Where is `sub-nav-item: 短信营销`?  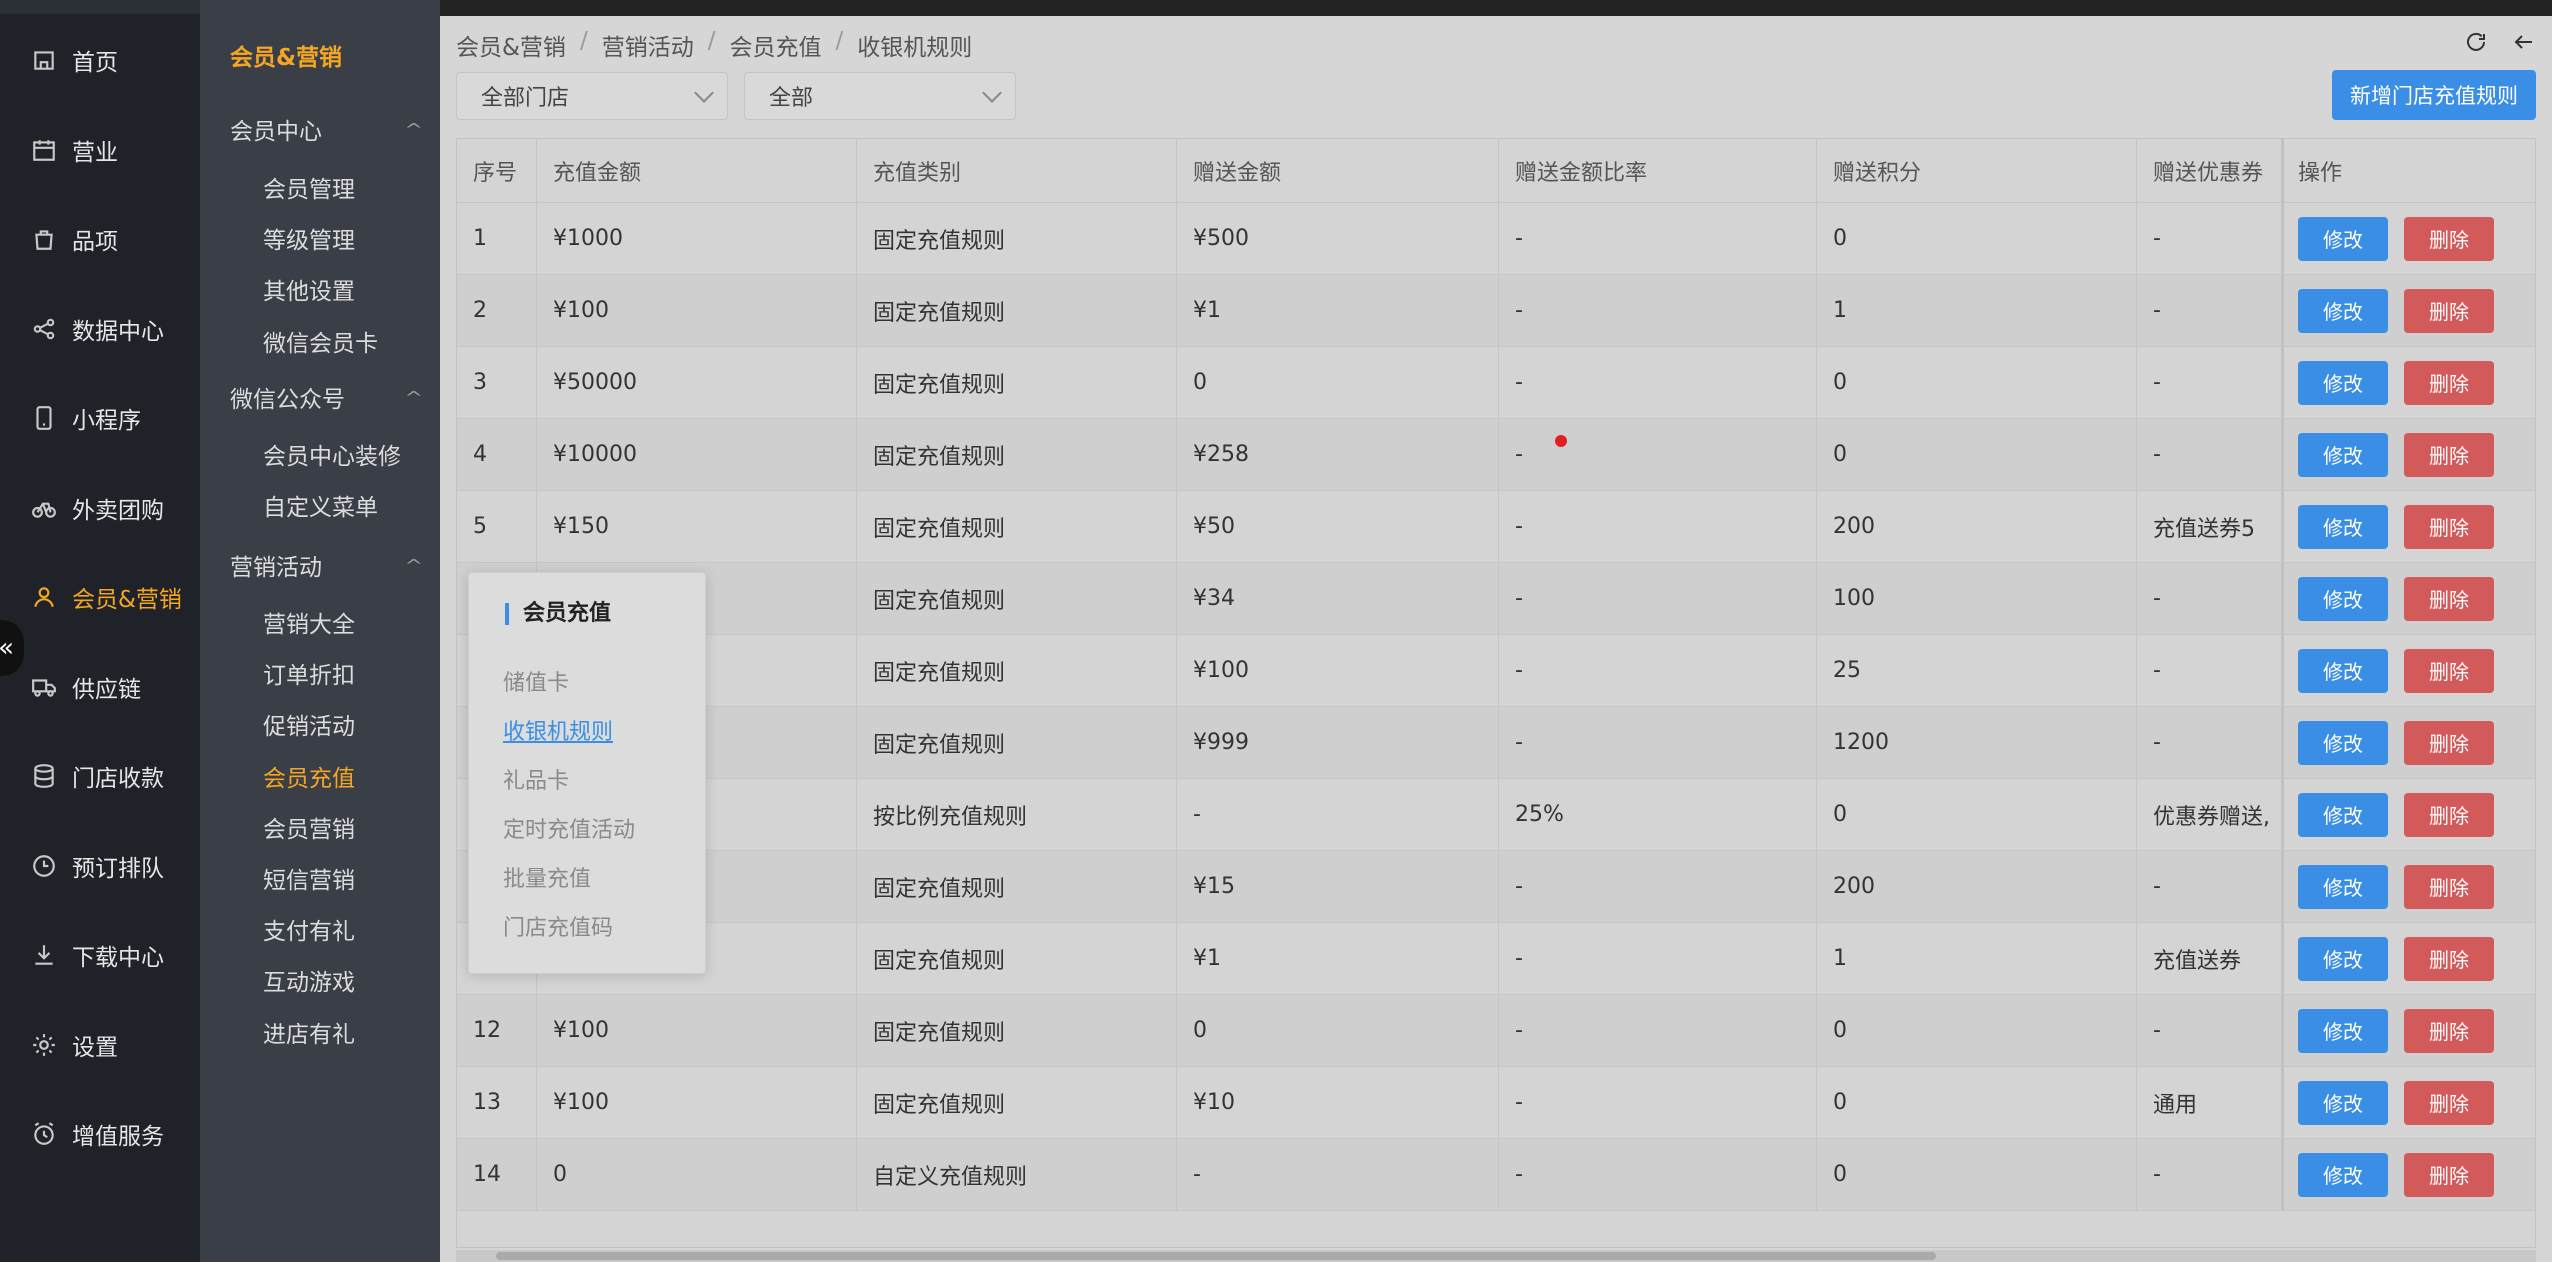 sub-nav-item: 短信营销 is located at coordinates (309, 878).